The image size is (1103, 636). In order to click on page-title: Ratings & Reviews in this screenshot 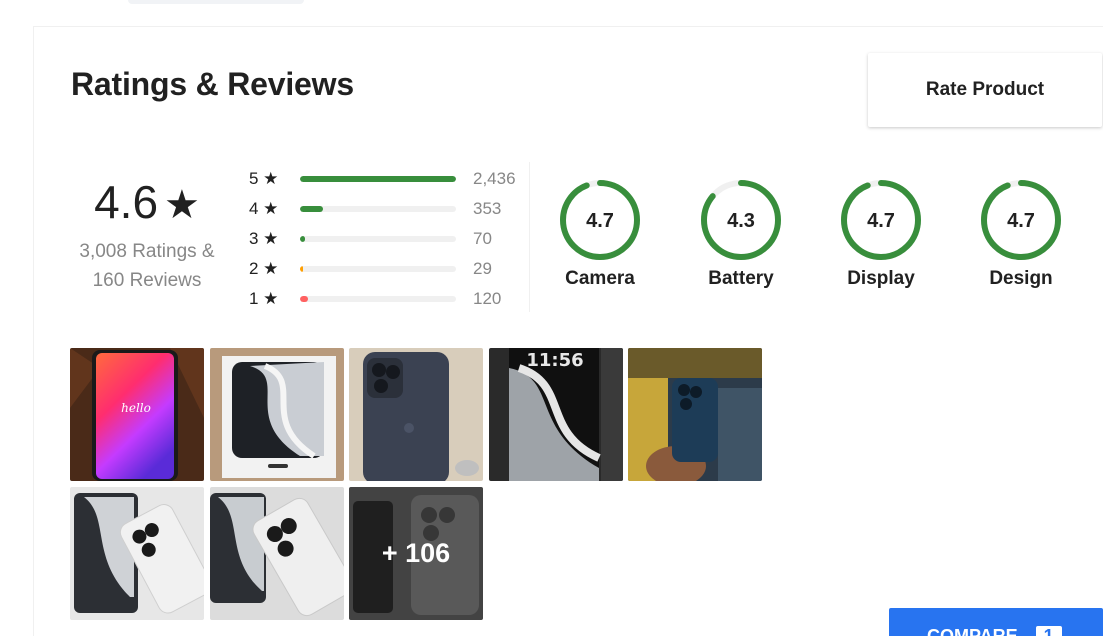, I will do `click(212, 84)`.